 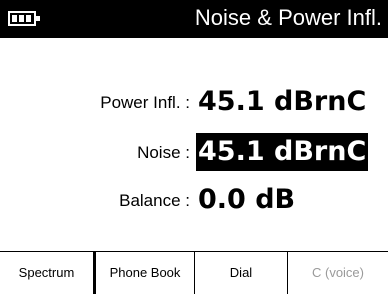 I want to click on battery-terminal, so click(x=38, y=18).